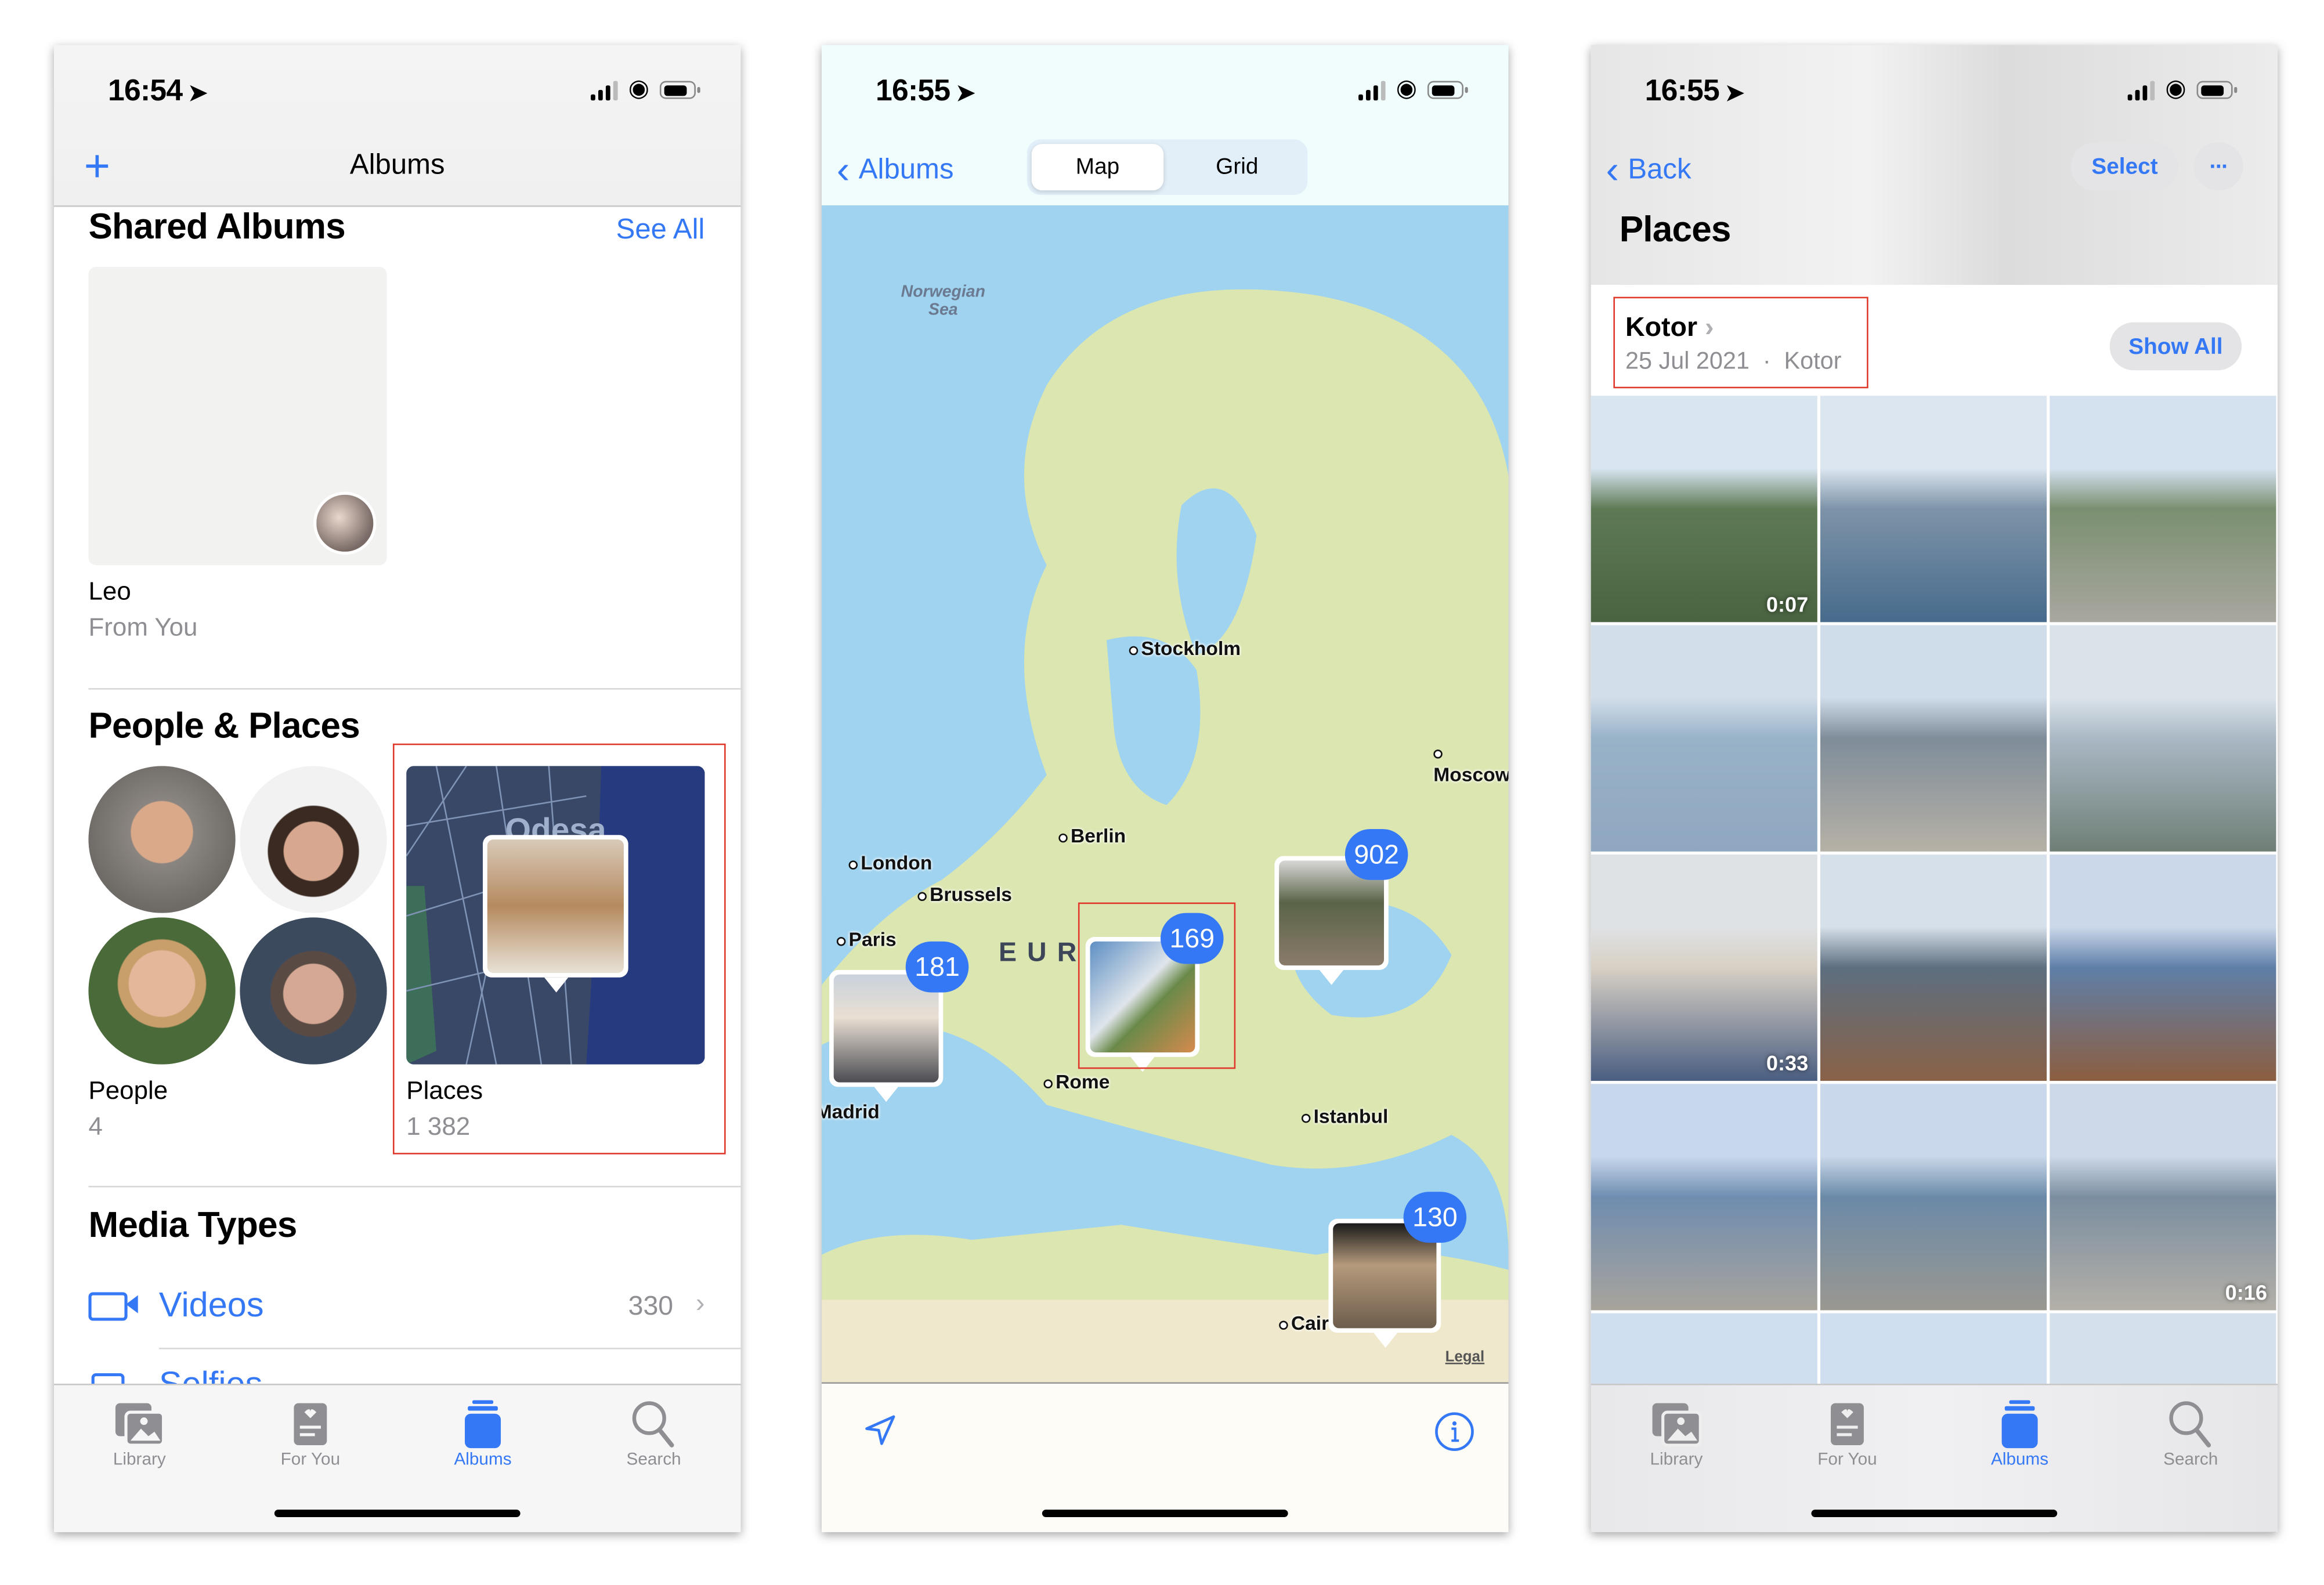 The height and width of the screenshot is (1585, 2324). I want to click on photo-thumbnail: 0:33, so click(1704, 968).